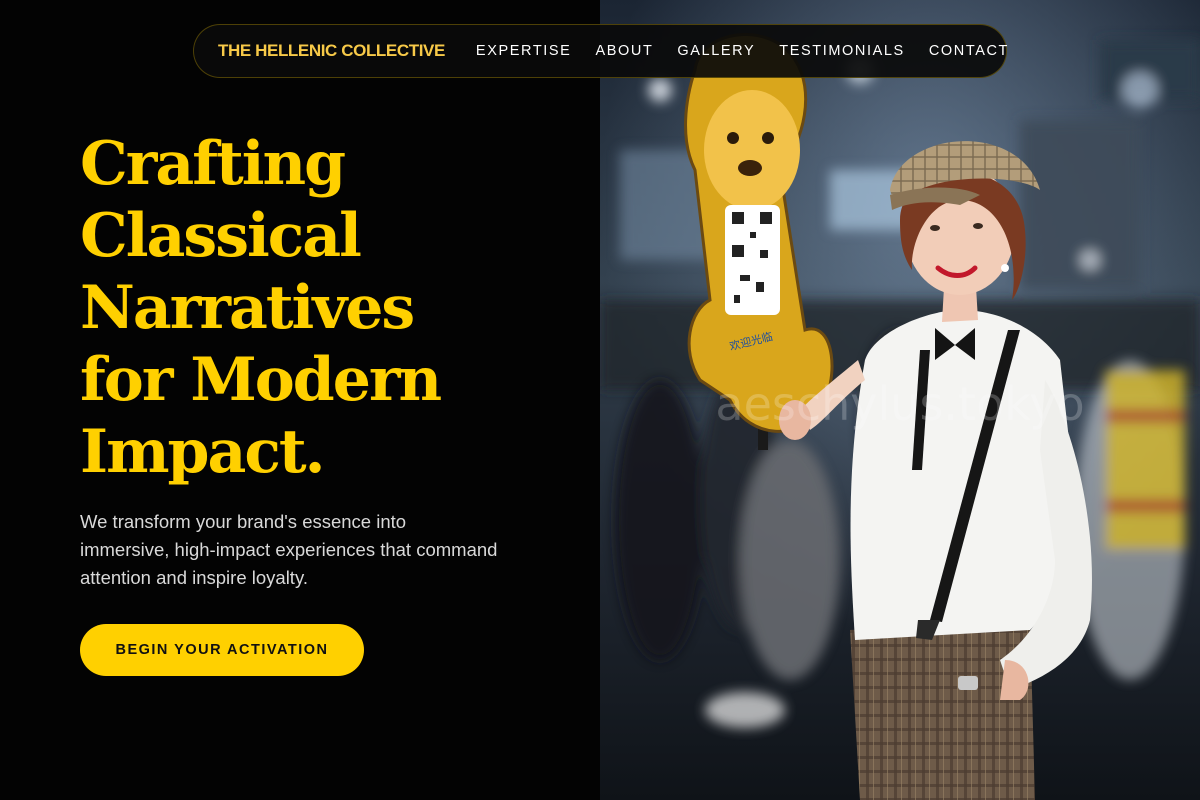 The height and width of the screenshot is (800, 1200). I want to click on brand-logo: THE HELLENIC COLLECTIVE, so click(331, 51).